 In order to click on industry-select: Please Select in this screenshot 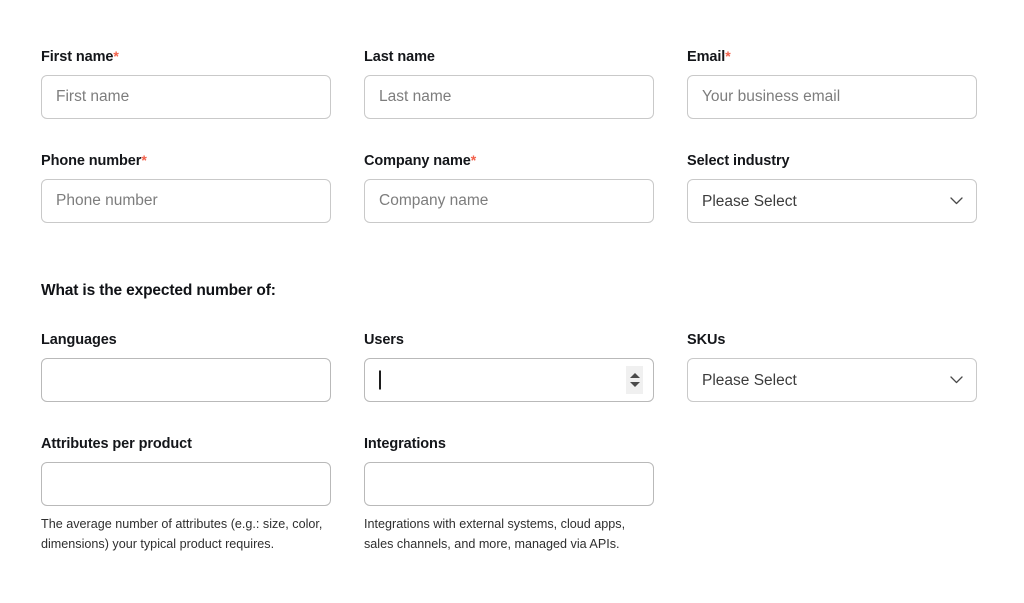, I will do `click(832, 201)`.